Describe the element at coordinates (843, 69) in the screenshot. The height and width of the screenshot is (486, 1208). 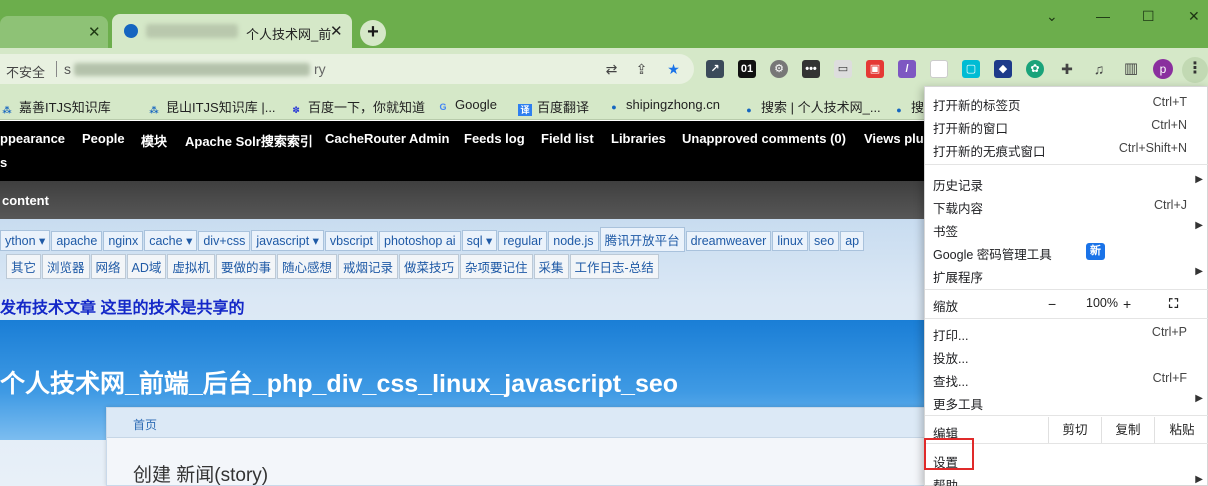
I see `extension-page-icon: ▭` at that location.